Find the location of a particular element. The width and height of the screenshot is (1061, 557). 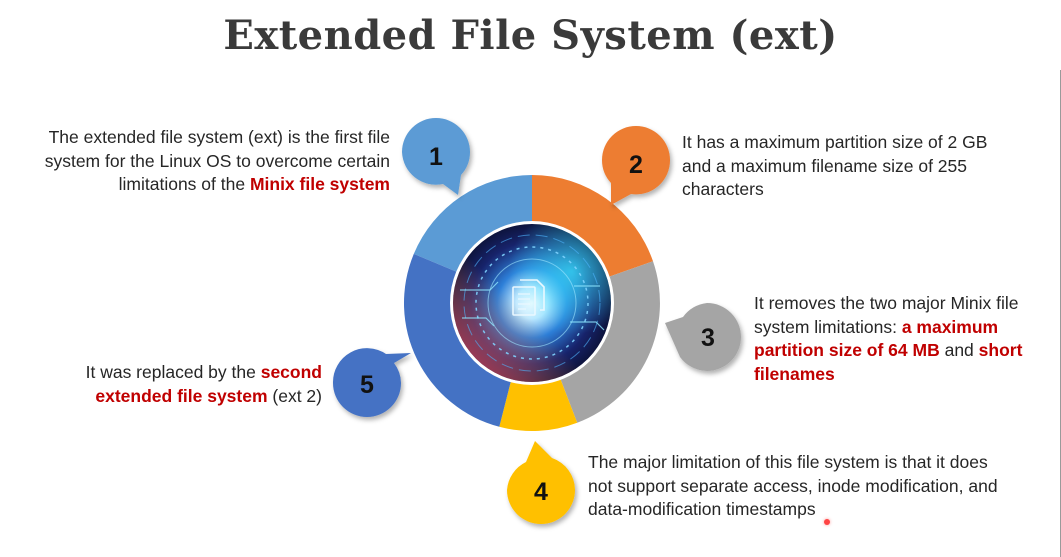

bubble-number-1: 1 is located at coordinates (436, 157).